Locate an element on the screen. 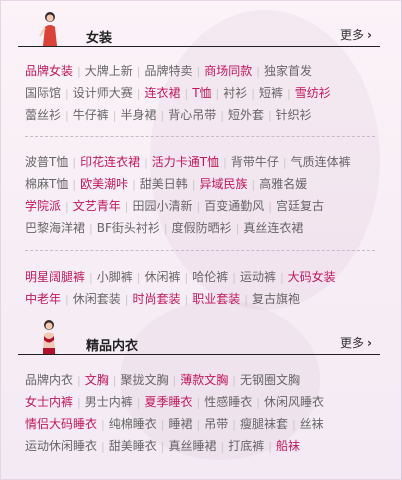  category-link: 蕾丝衫 is located at coordinates (43, 115).